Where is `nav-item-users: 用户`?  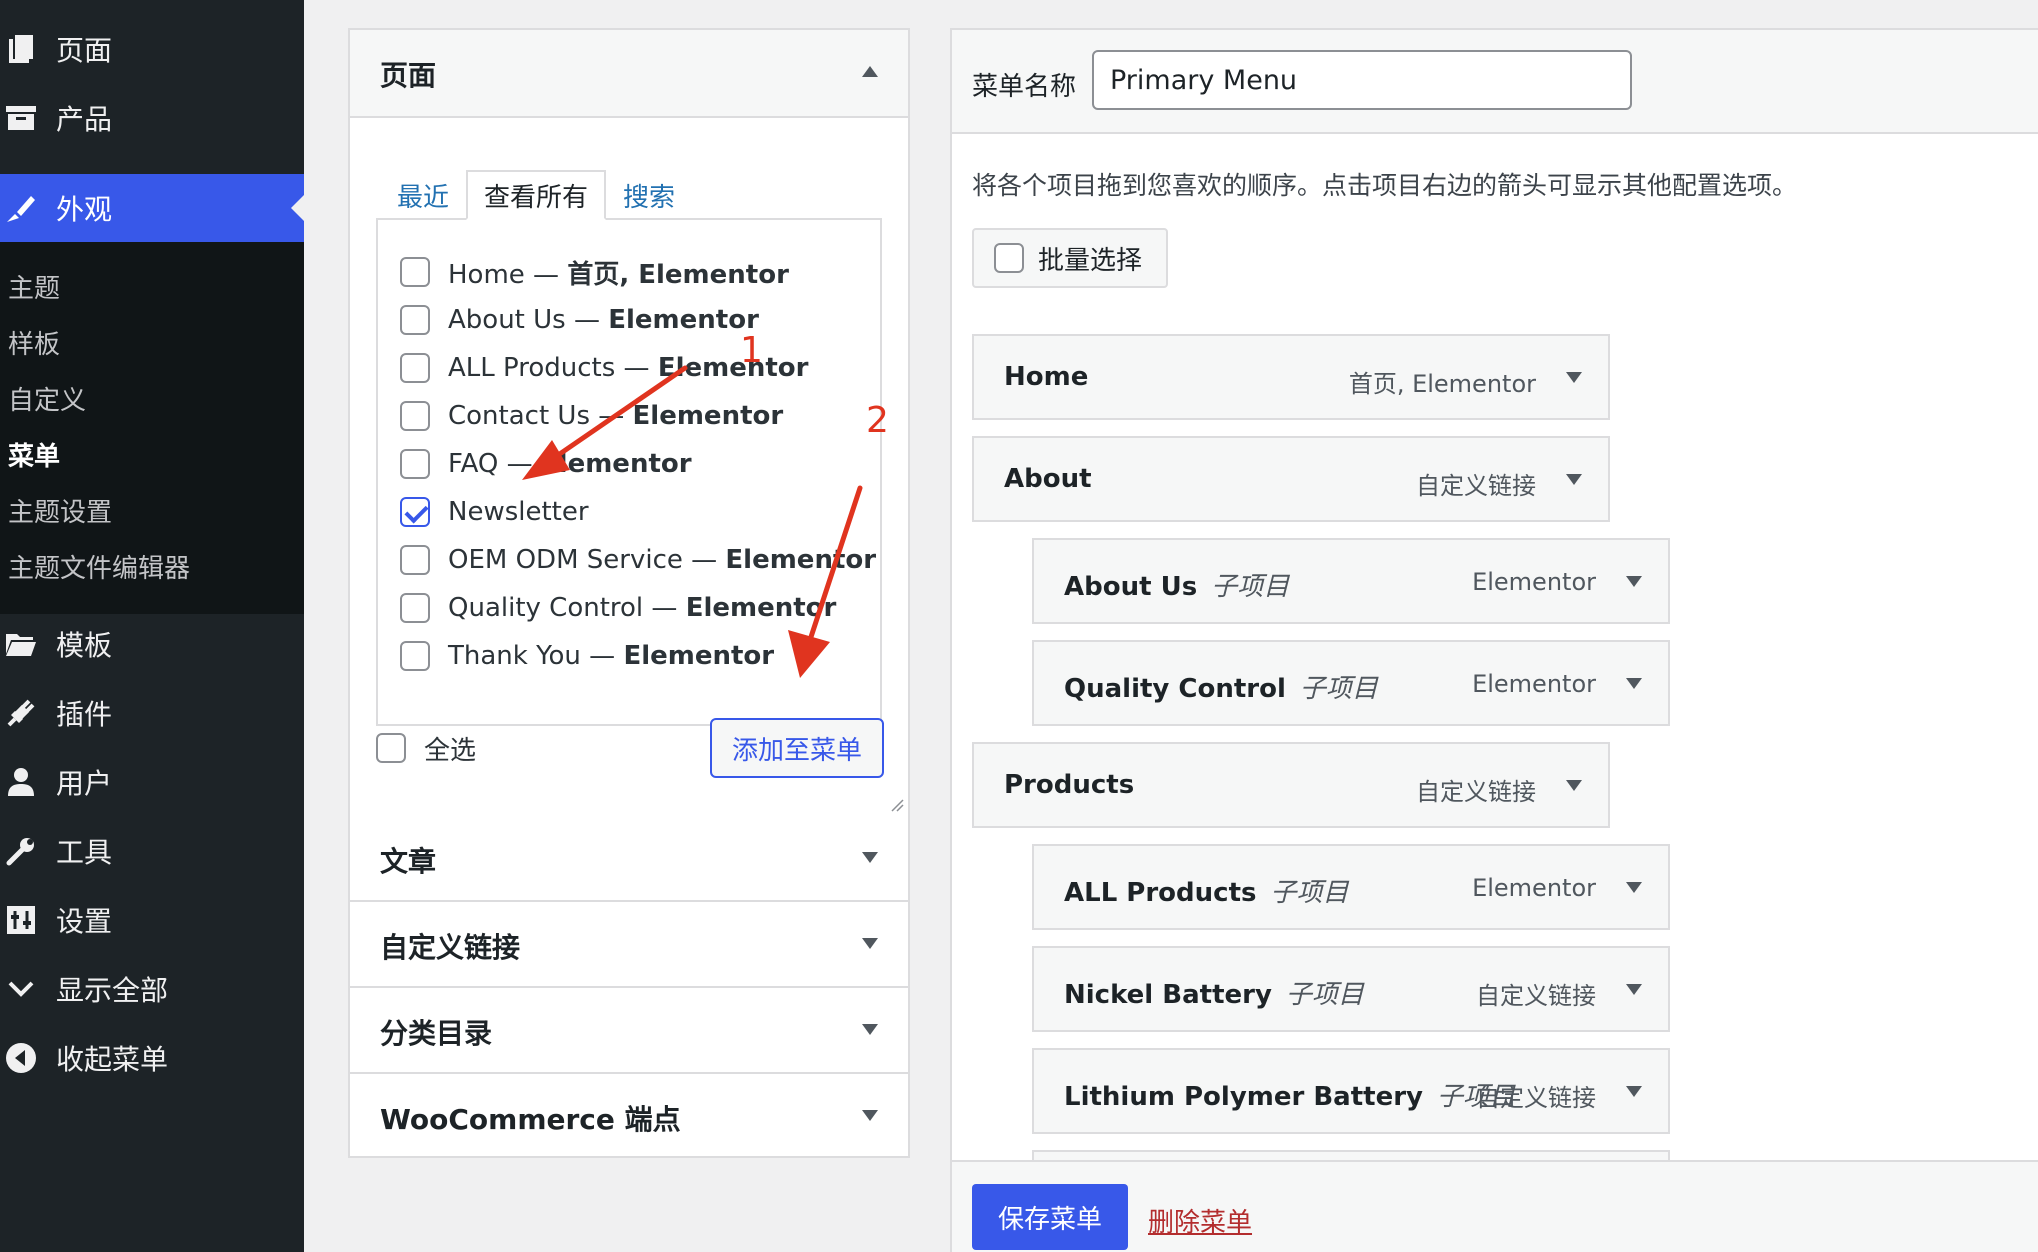 nav-item-users: 用户 is located at coordinates (152, 782).